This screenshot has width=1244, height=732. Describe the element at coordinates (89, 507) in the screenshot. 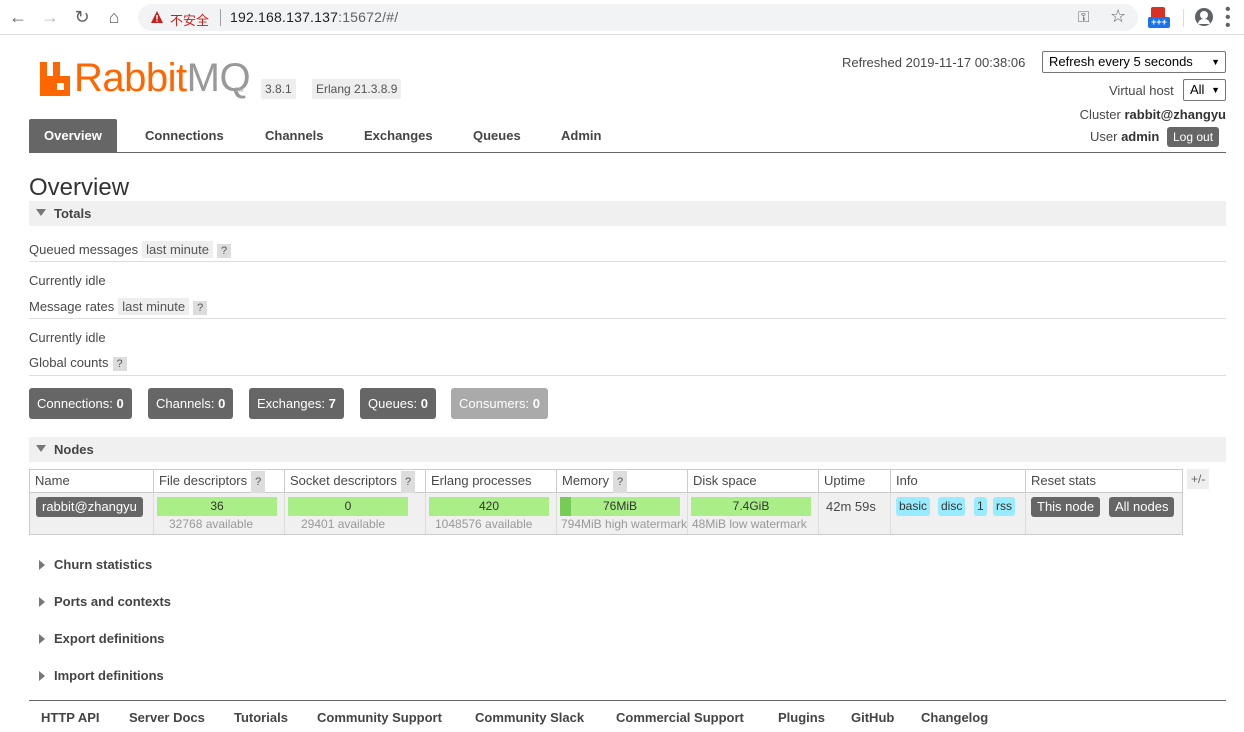

I see `node-name-link: rabbit@zhangyu` at that location.